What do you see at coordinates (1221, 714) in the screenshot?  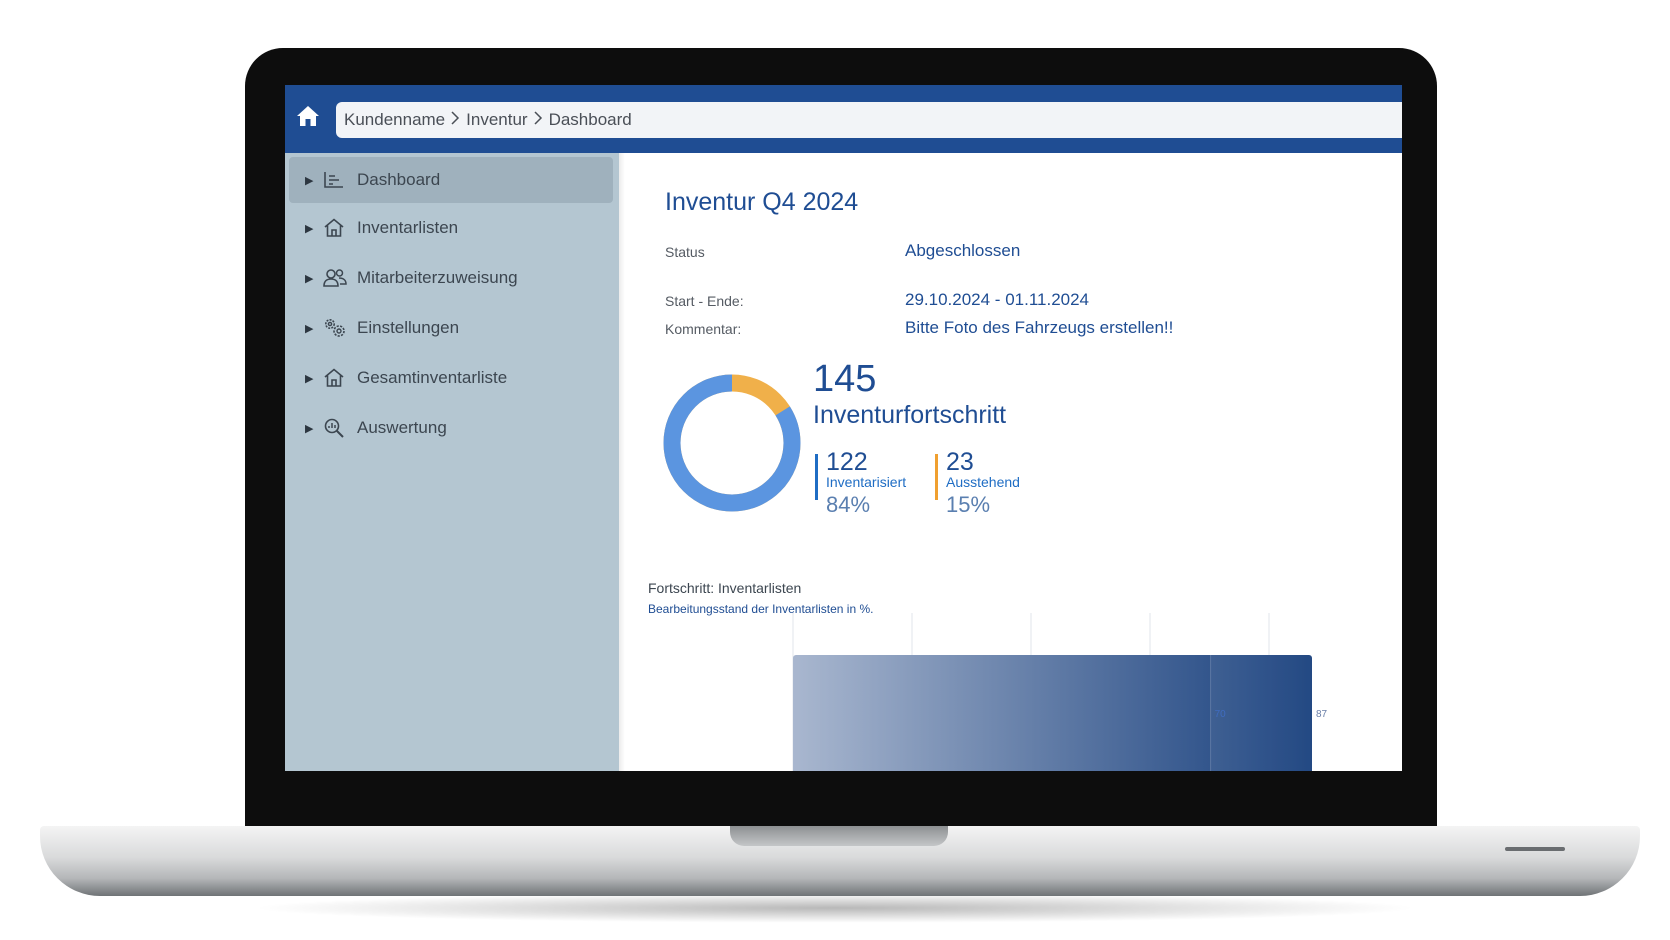 I see `bar-data-label: 70` at bounding box center [1221, 714].